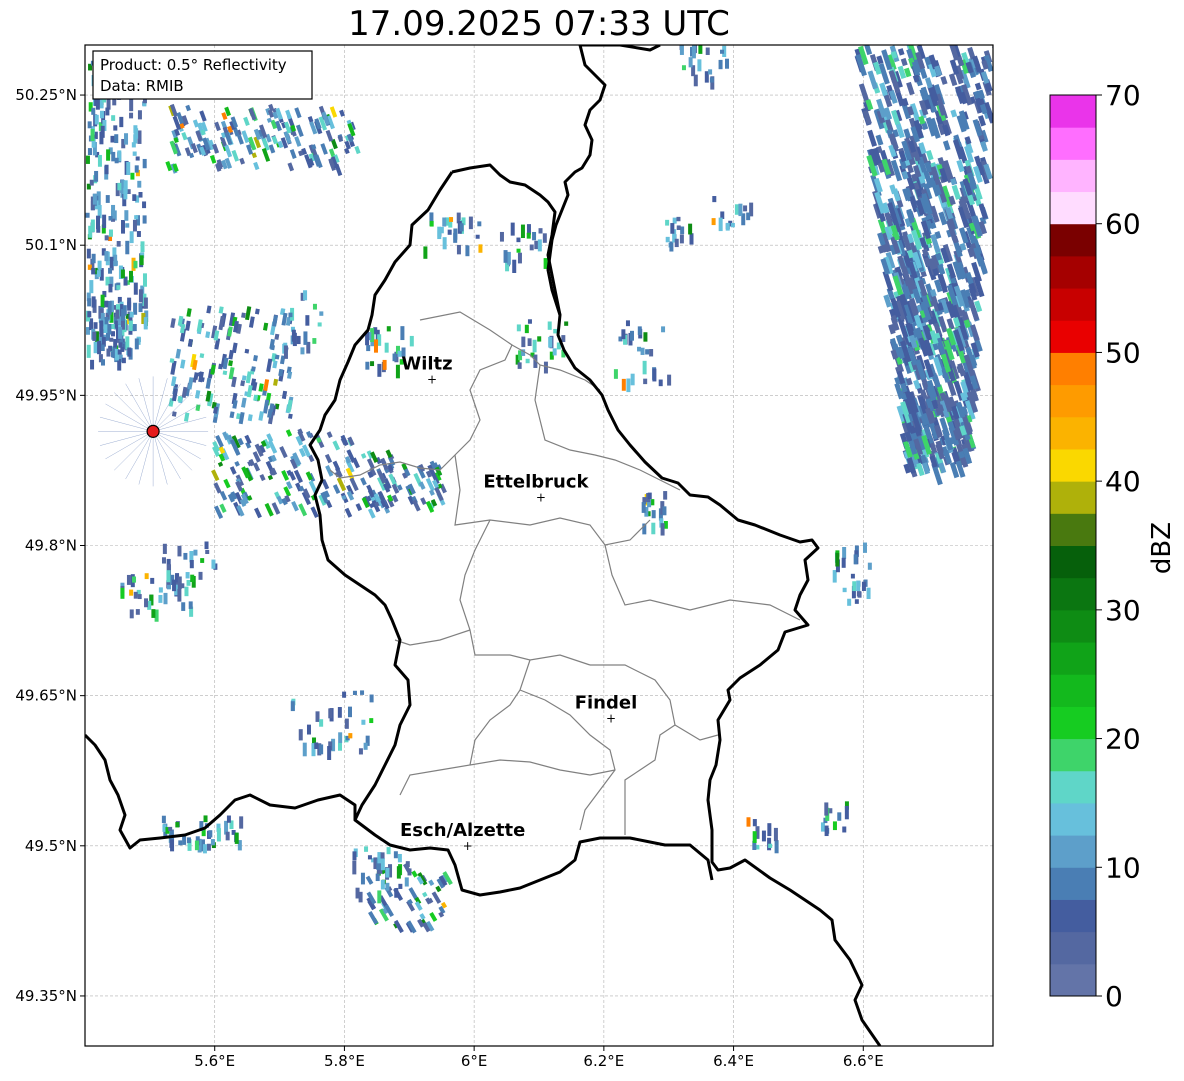  What do you see at coordinates (1162, 548) in the screenshot?
I see `colorbar-label: dBZ` at bounding box center [1162, 548].